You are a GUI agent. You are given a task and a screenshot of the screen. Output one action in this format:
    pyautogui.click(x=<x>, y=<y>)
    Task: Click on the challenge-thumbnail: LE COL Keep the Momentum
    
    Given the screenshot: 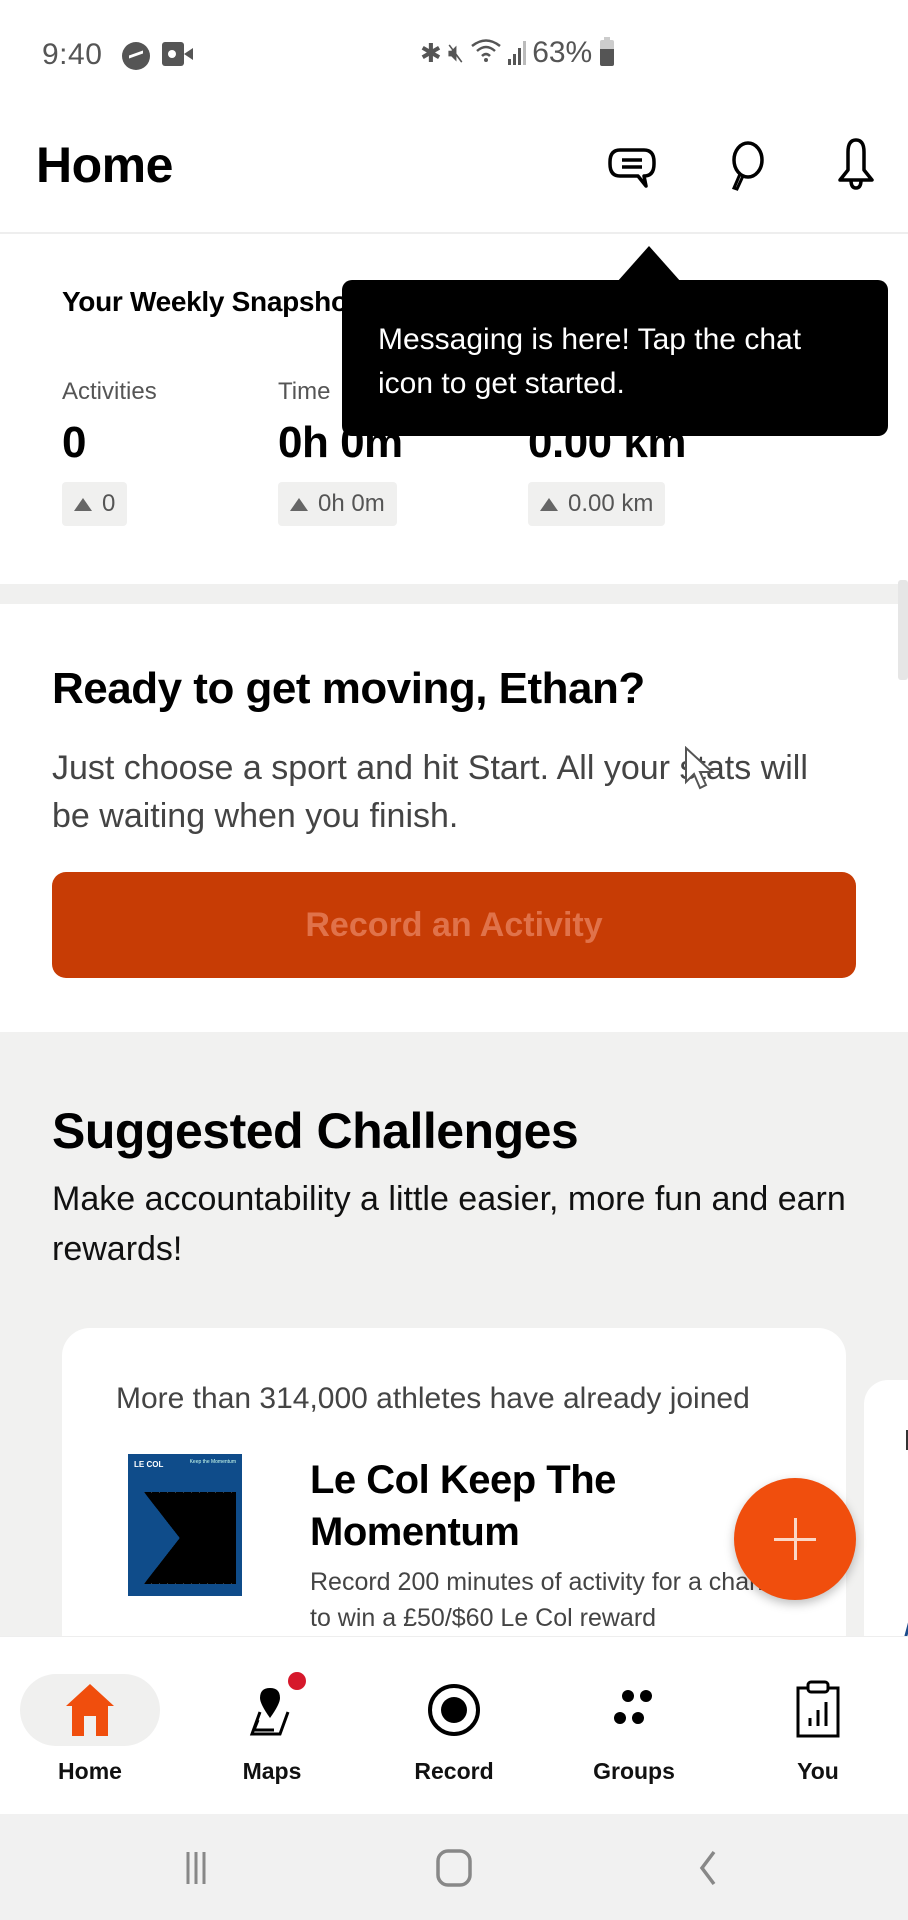 What is the action you would take?
    pyautogui.click(x=185, y=1525)
    